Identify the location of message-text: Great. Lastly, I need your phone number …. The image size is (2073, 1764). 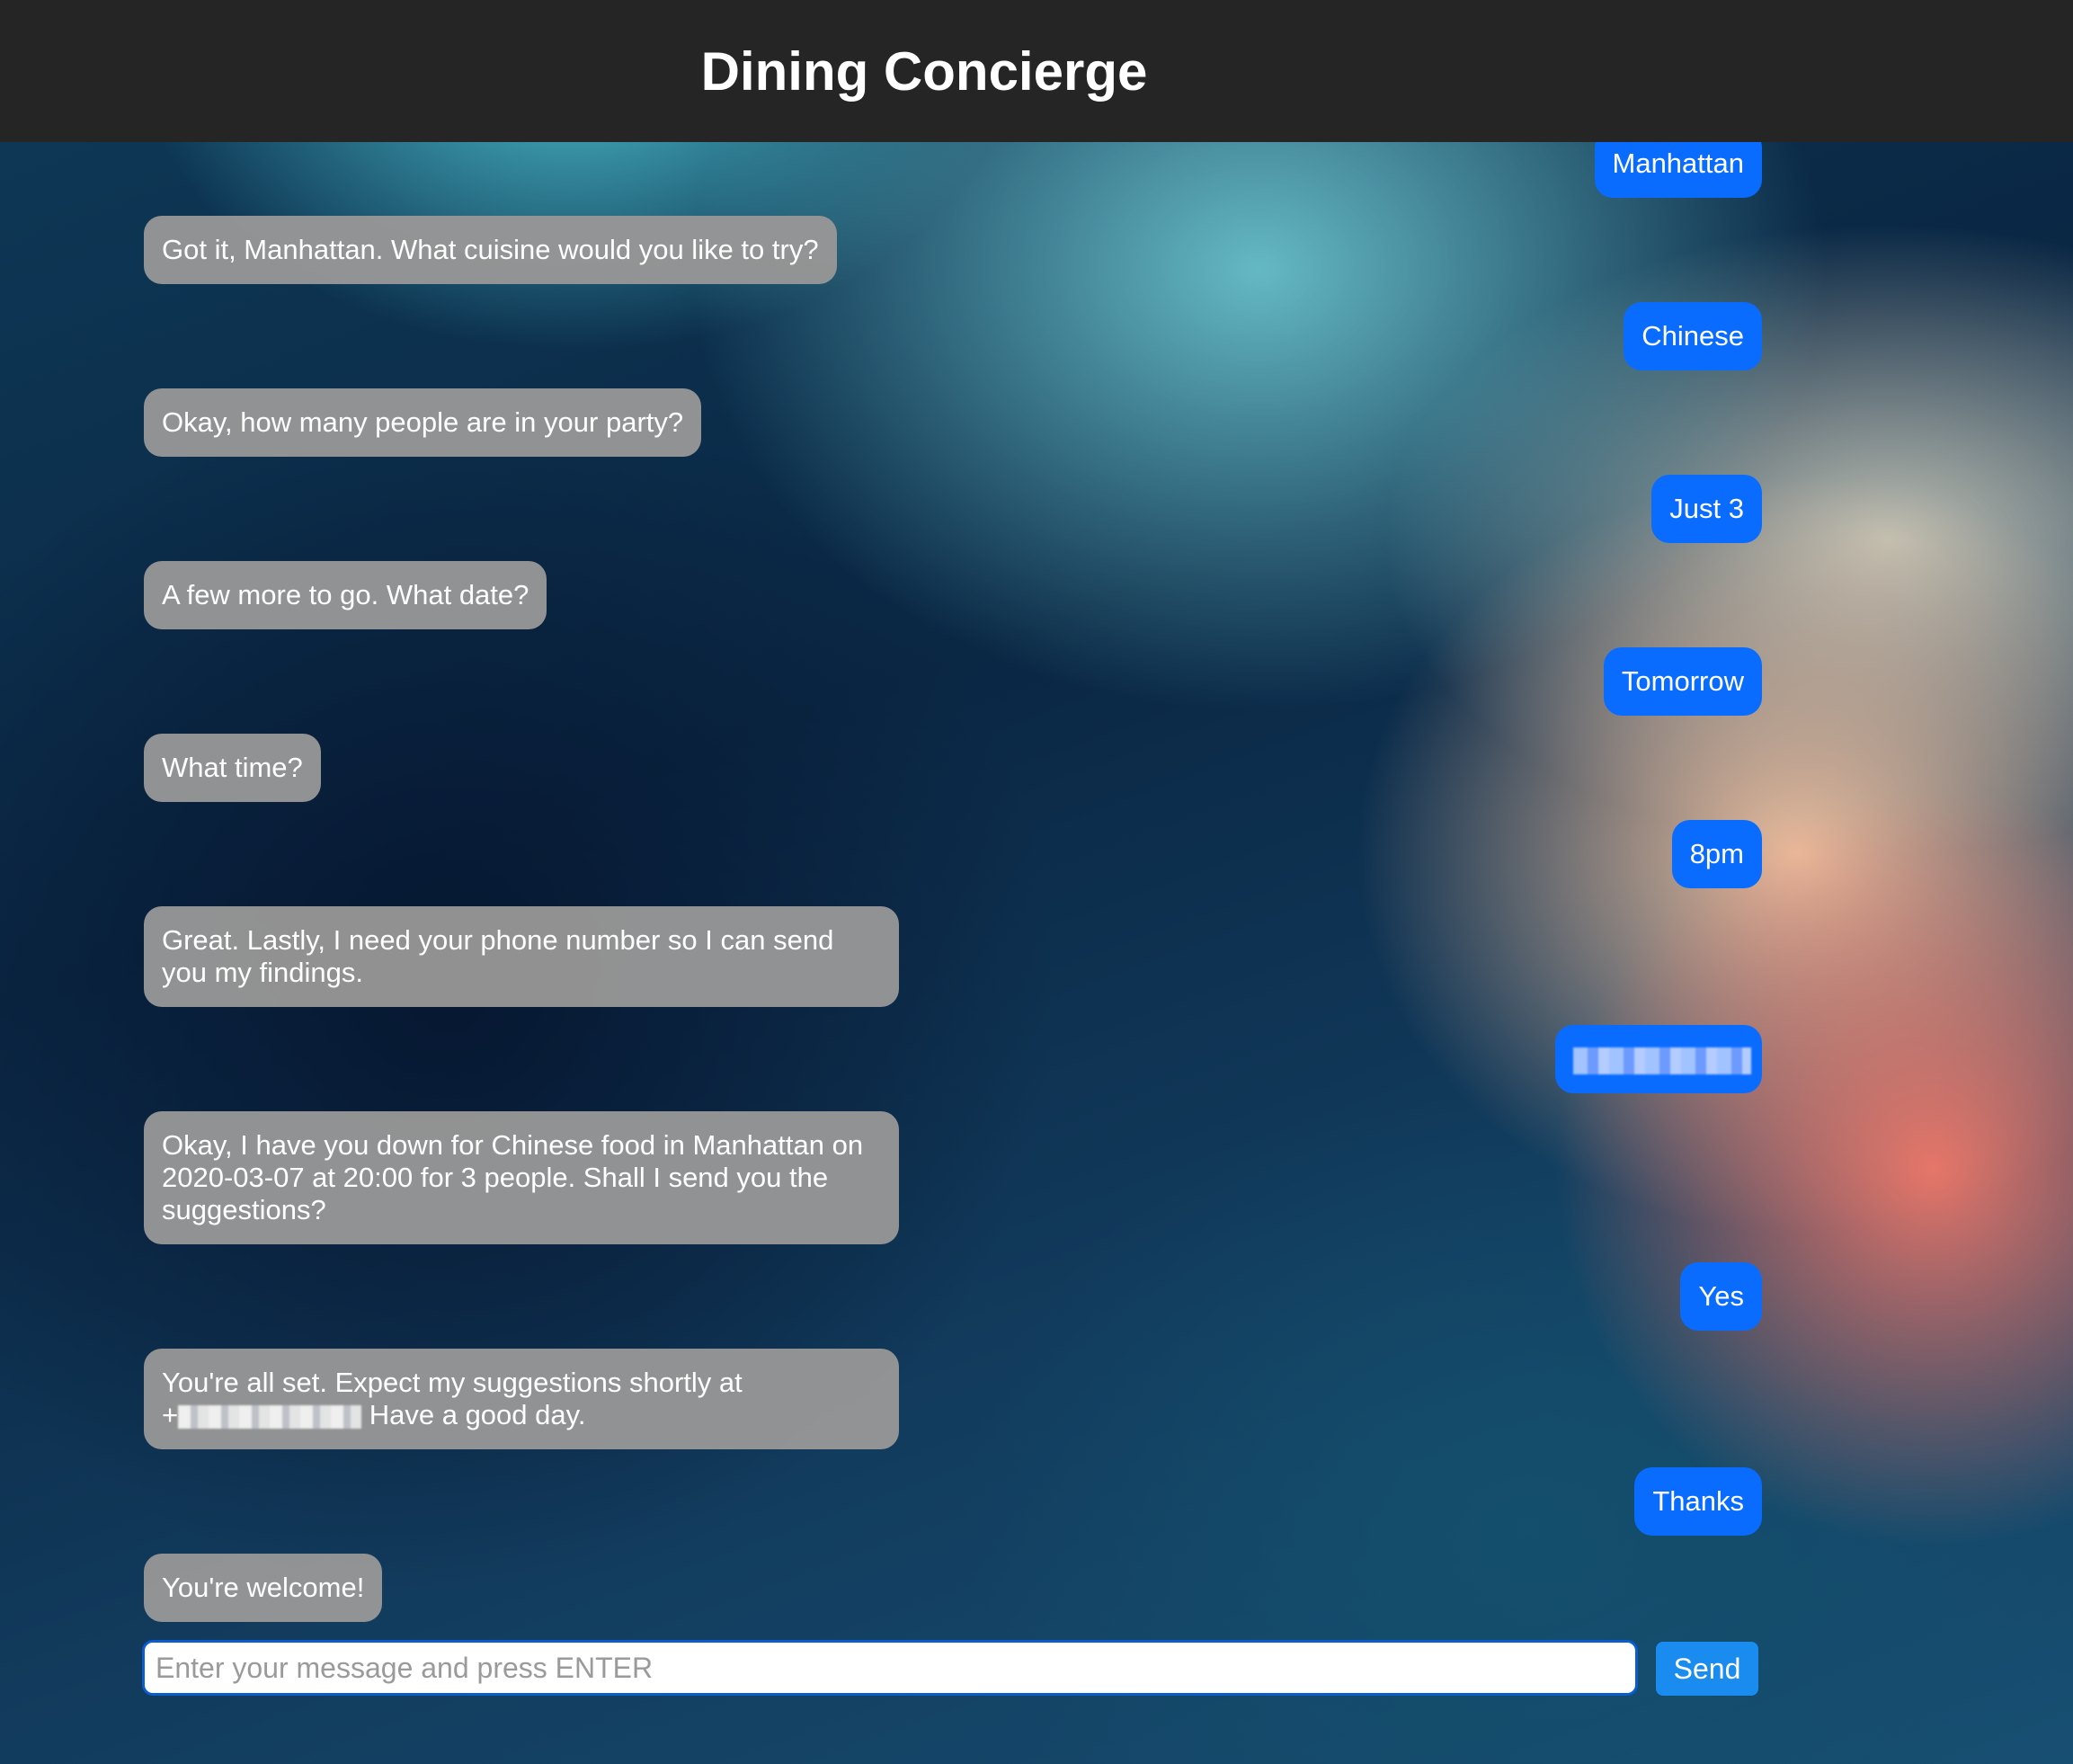
(498, 956).